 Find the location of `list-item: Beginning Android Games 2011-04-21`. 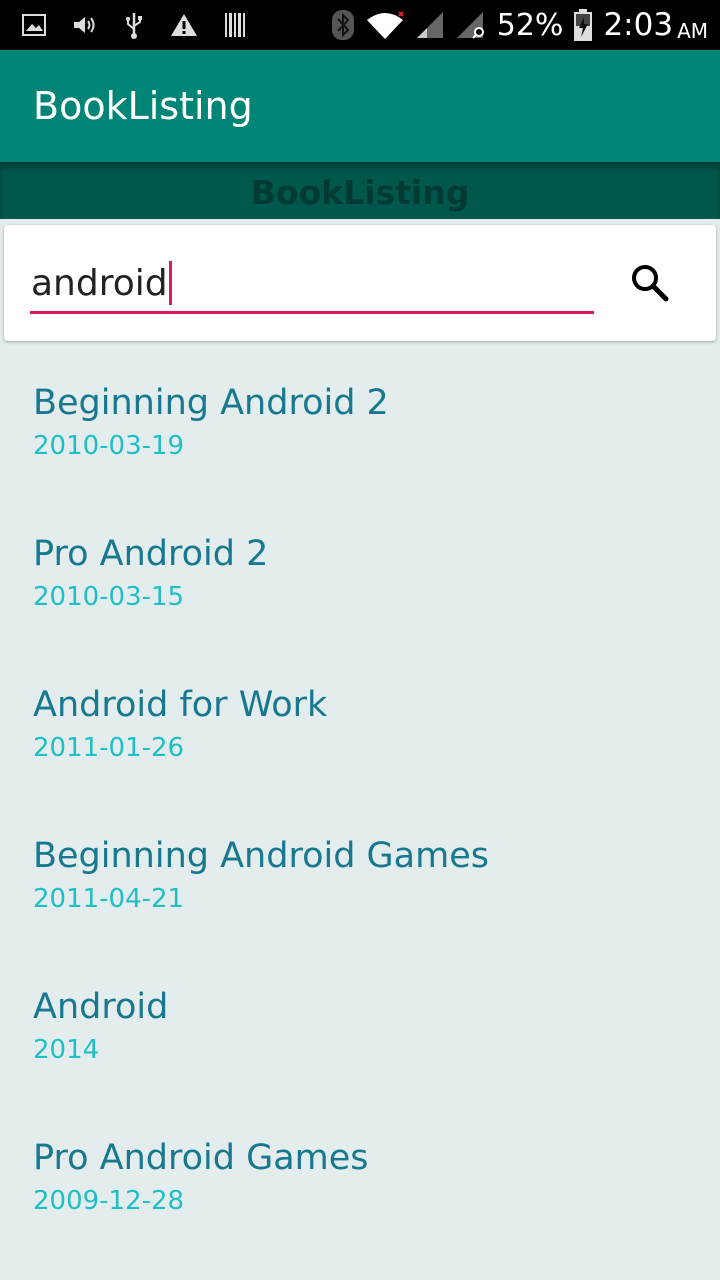

list-item: Beginning Android Games 2011-04-21 is located at coordinates (360, 873).